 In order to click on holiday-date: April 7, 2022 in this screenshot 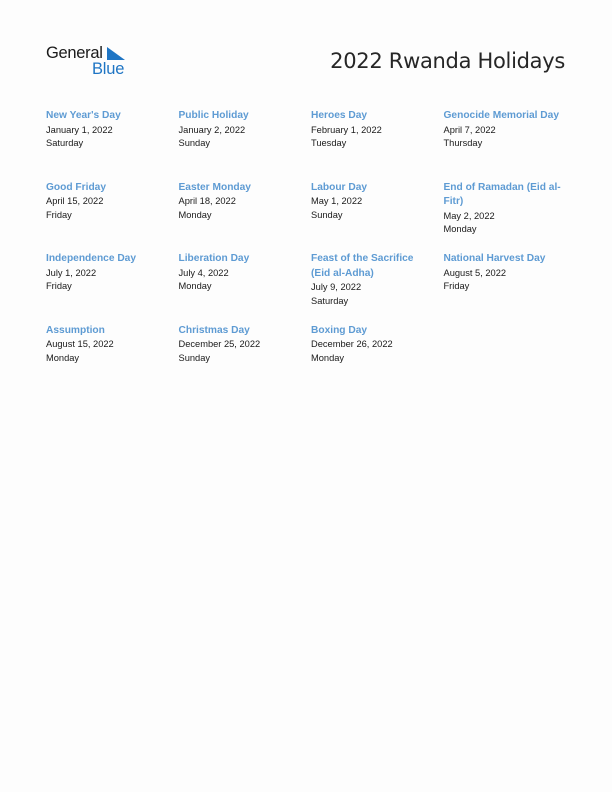, I will do `click(469, 129)`.